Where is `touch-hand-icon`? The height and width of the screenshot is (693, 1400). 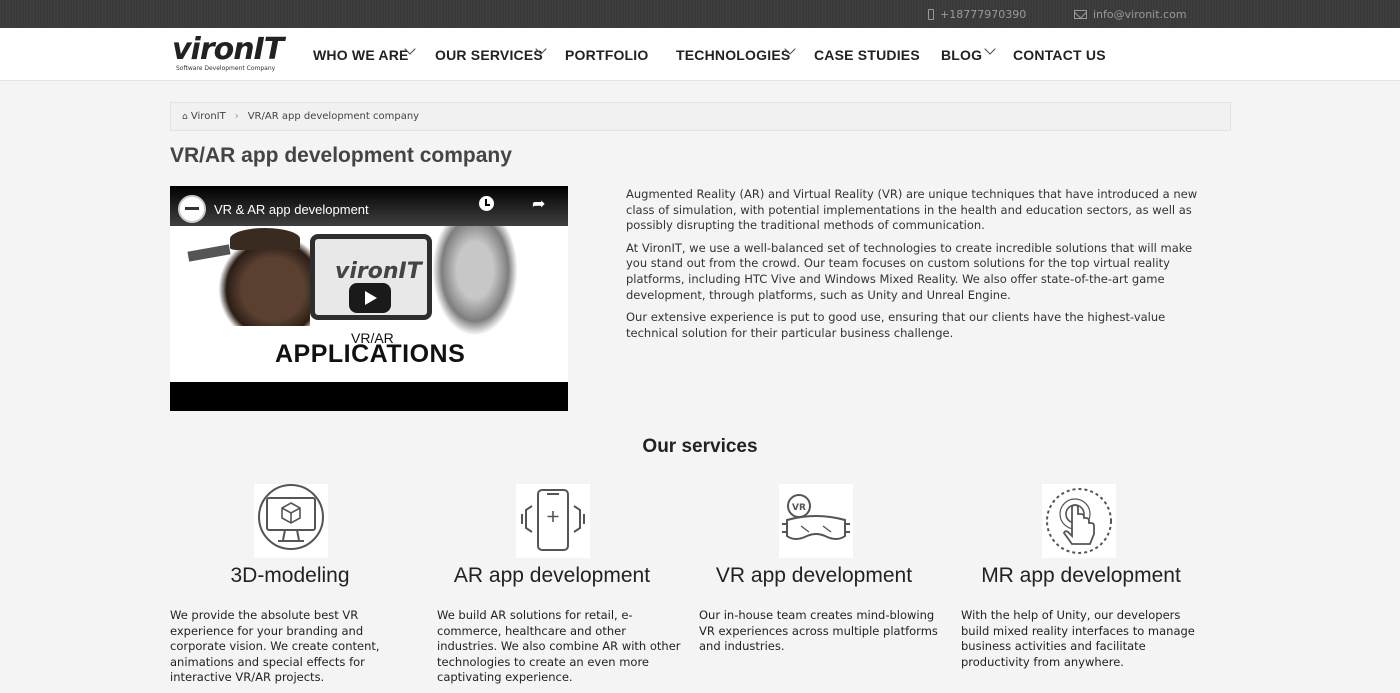
touch-hand-icon is located at coordinates (1079, 521).